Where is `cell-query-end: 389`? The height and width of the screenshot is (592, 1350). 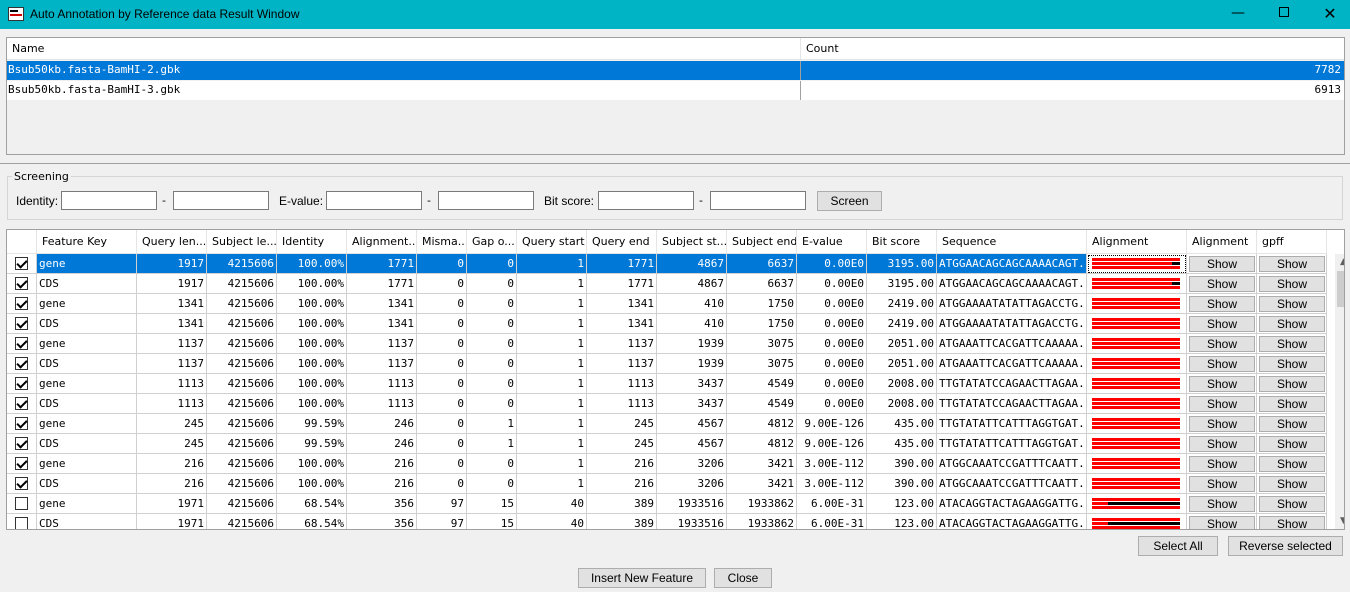 cell-query-end: 389 is located at coordinates (622, 504).